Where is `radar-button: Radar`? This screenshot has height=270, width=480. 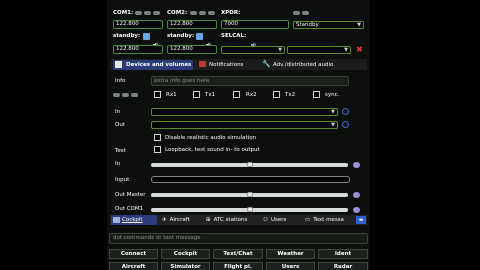 radar-button: Radar is located at coordinates (343, 266).